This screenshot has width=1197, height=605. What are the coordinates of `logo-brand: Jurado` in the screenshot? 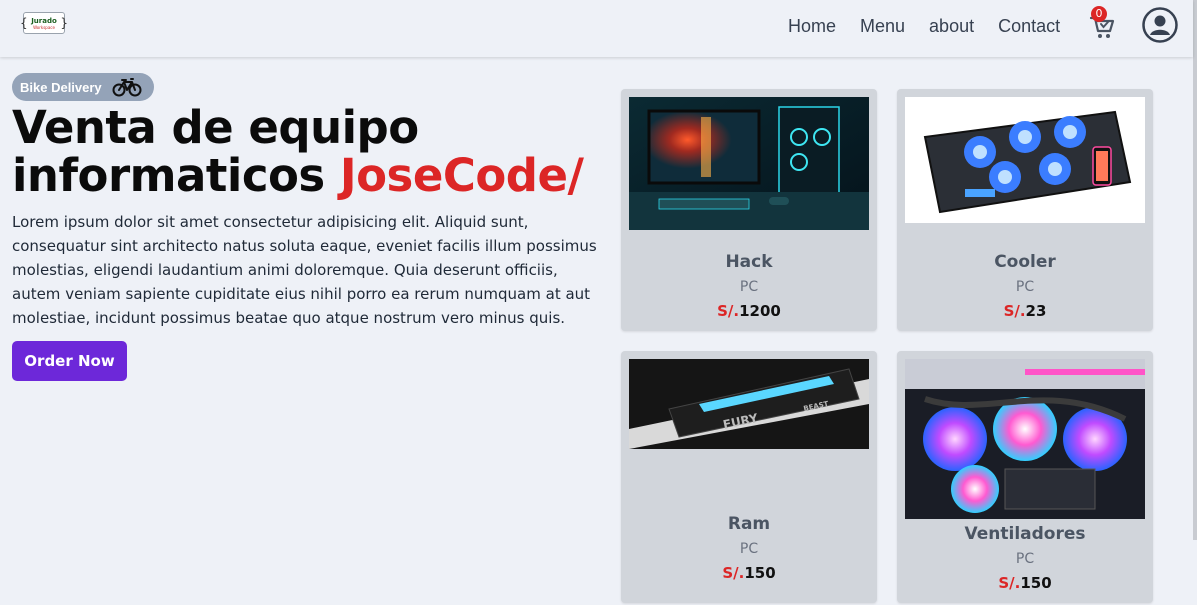 It's located at (44, 20).